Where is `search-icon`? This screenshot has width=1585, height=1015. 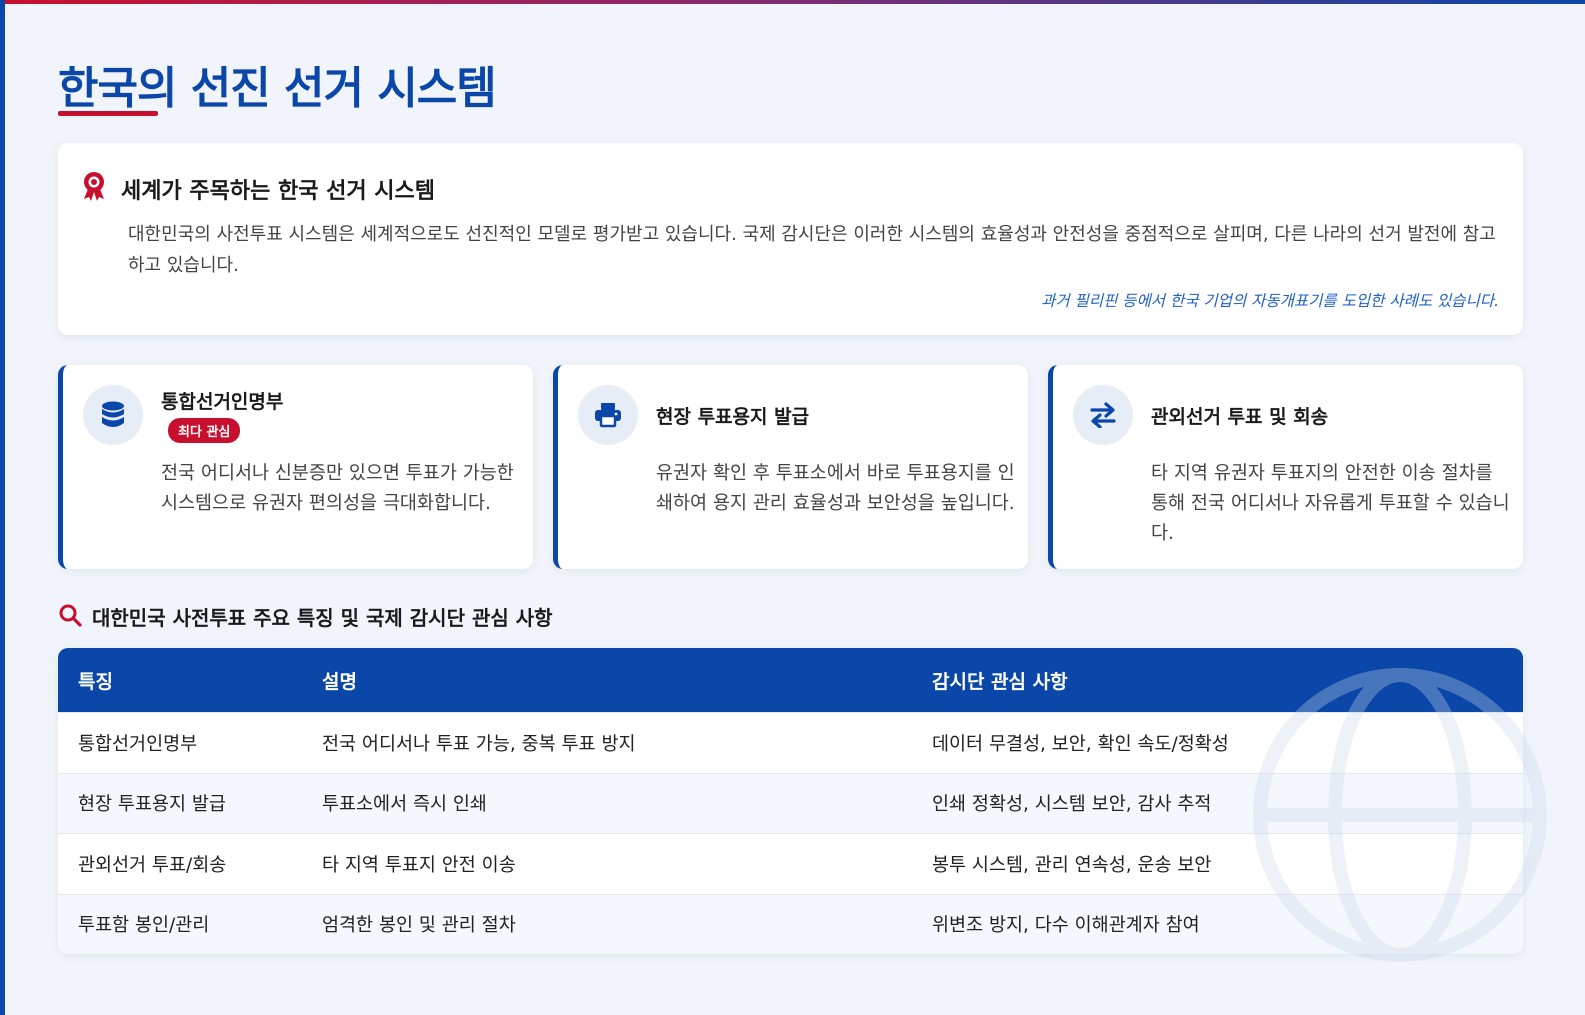
search-icon is located at coordinates (70, 617).